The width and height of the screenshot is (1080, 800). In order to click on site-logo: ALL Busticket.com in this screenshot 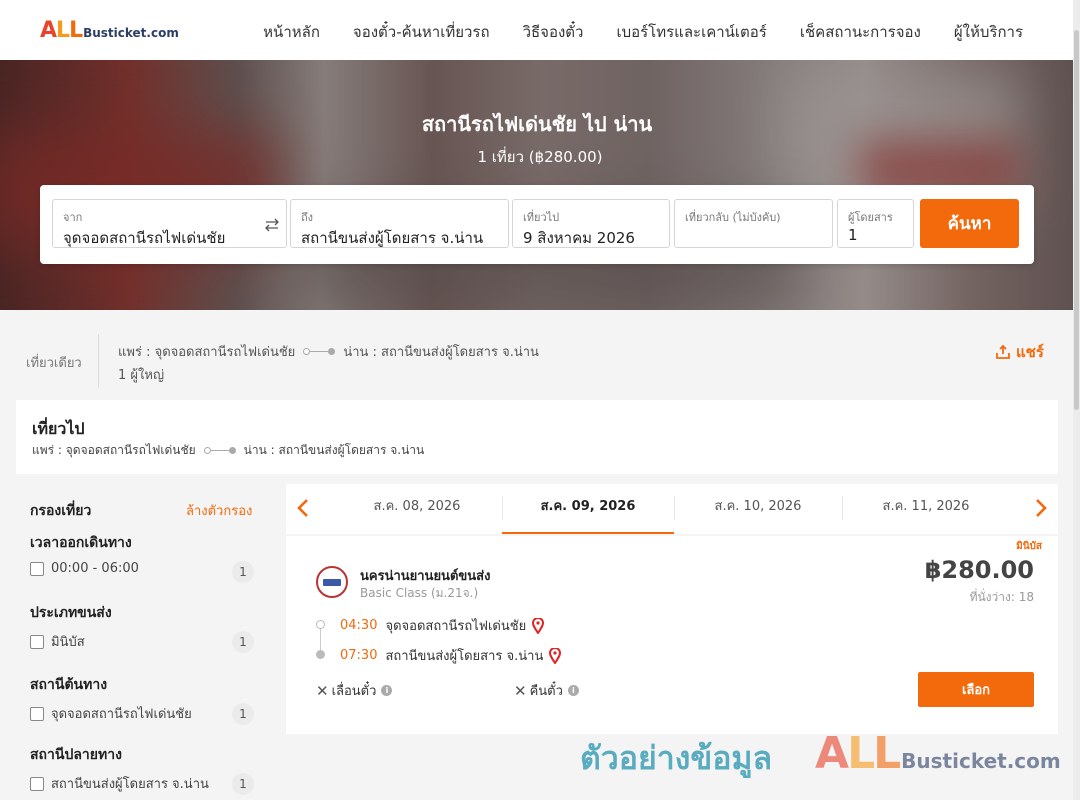, I will do `click(109, 31)`.